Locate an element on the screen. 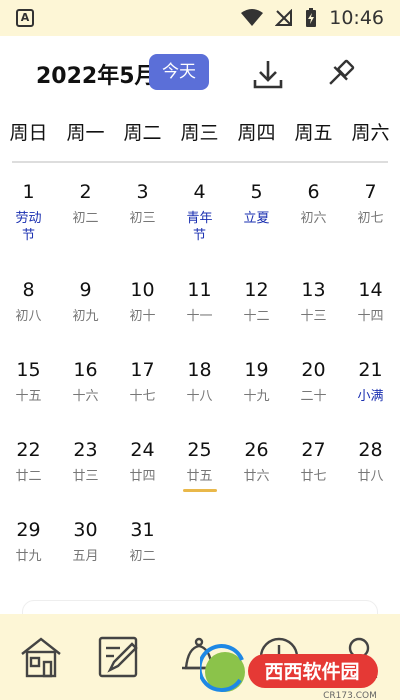 Image resolution: width=400 pixels, height=700 pixels. day-lunar-label: 廿六 is located at coordinates (256, 476).